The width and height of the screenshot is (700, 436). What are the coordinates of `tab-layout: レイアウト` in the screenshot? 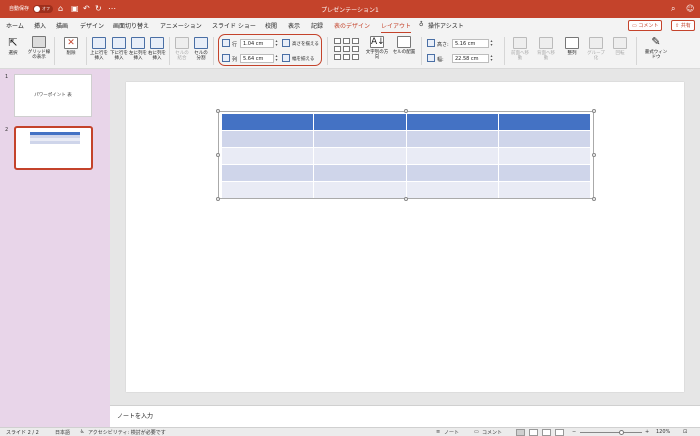 It's located at (396, 27).